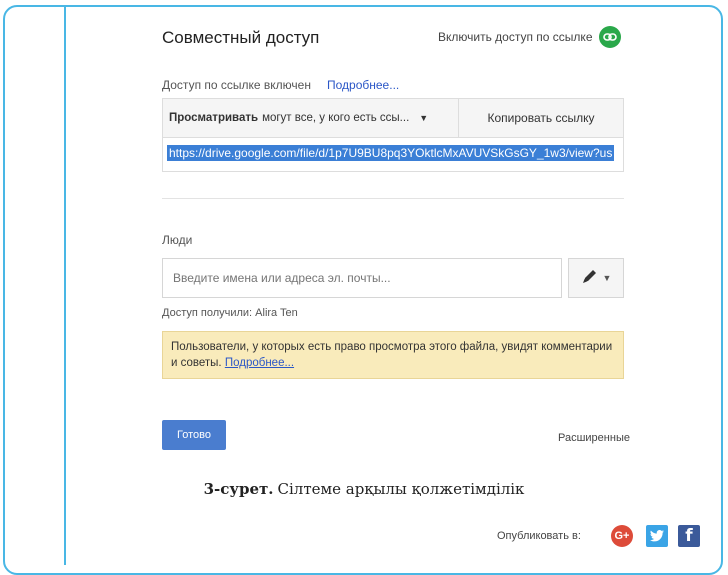 The height and width of the screenshot is (575, 728). What do you see at coordinates (539, 536) in the screenshot?
I see `publish-label: Опубликовать в:` at bounding box center [539, 536].